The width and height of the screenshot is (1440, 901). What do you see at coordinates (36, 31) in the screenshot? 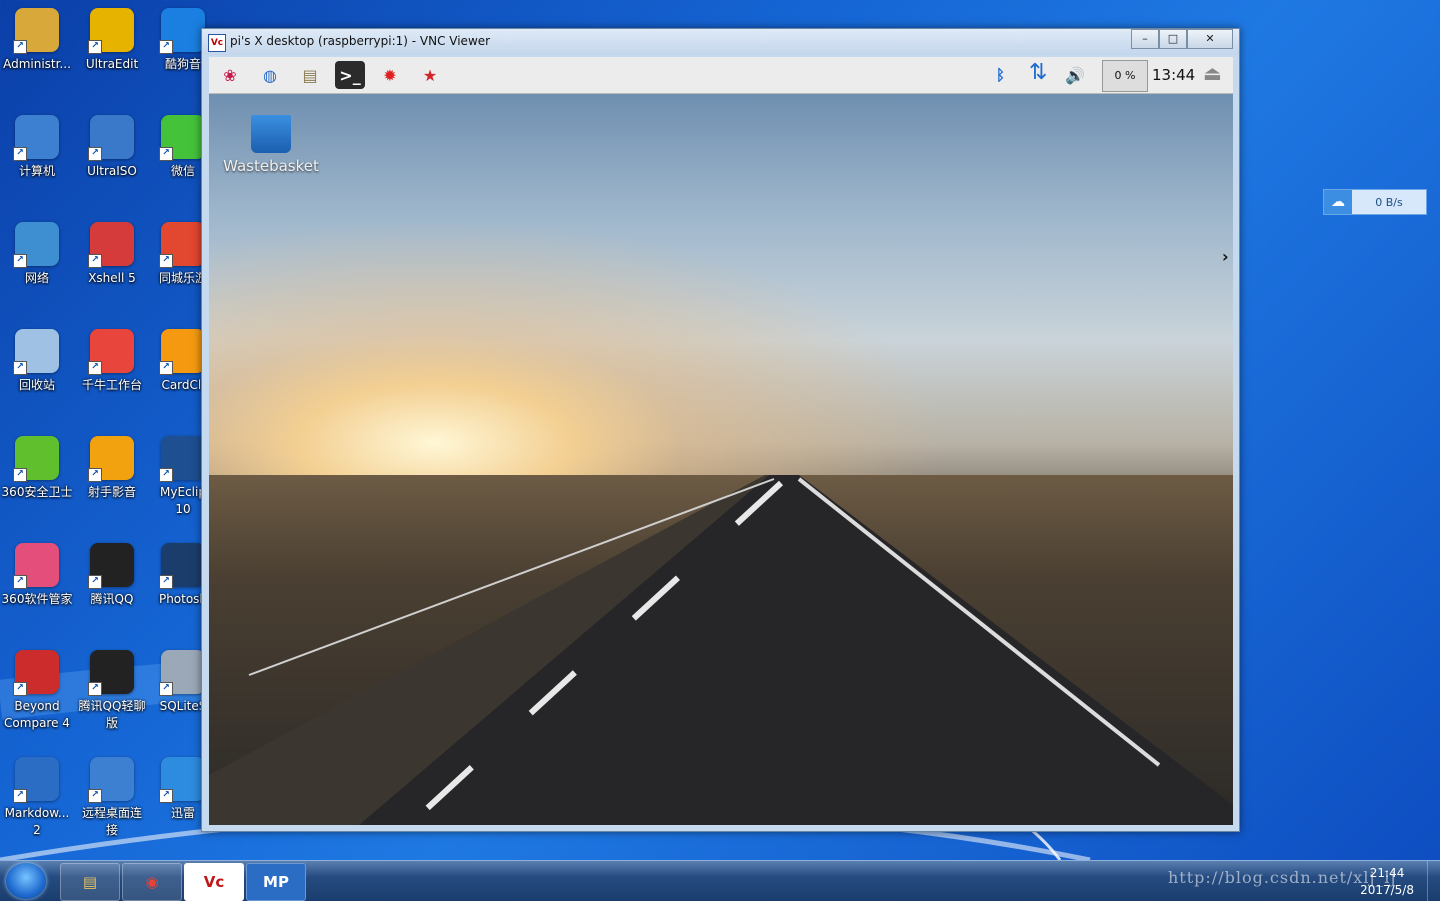
I see `user-folder-icon: ↗` at bounding box center [36, 31].